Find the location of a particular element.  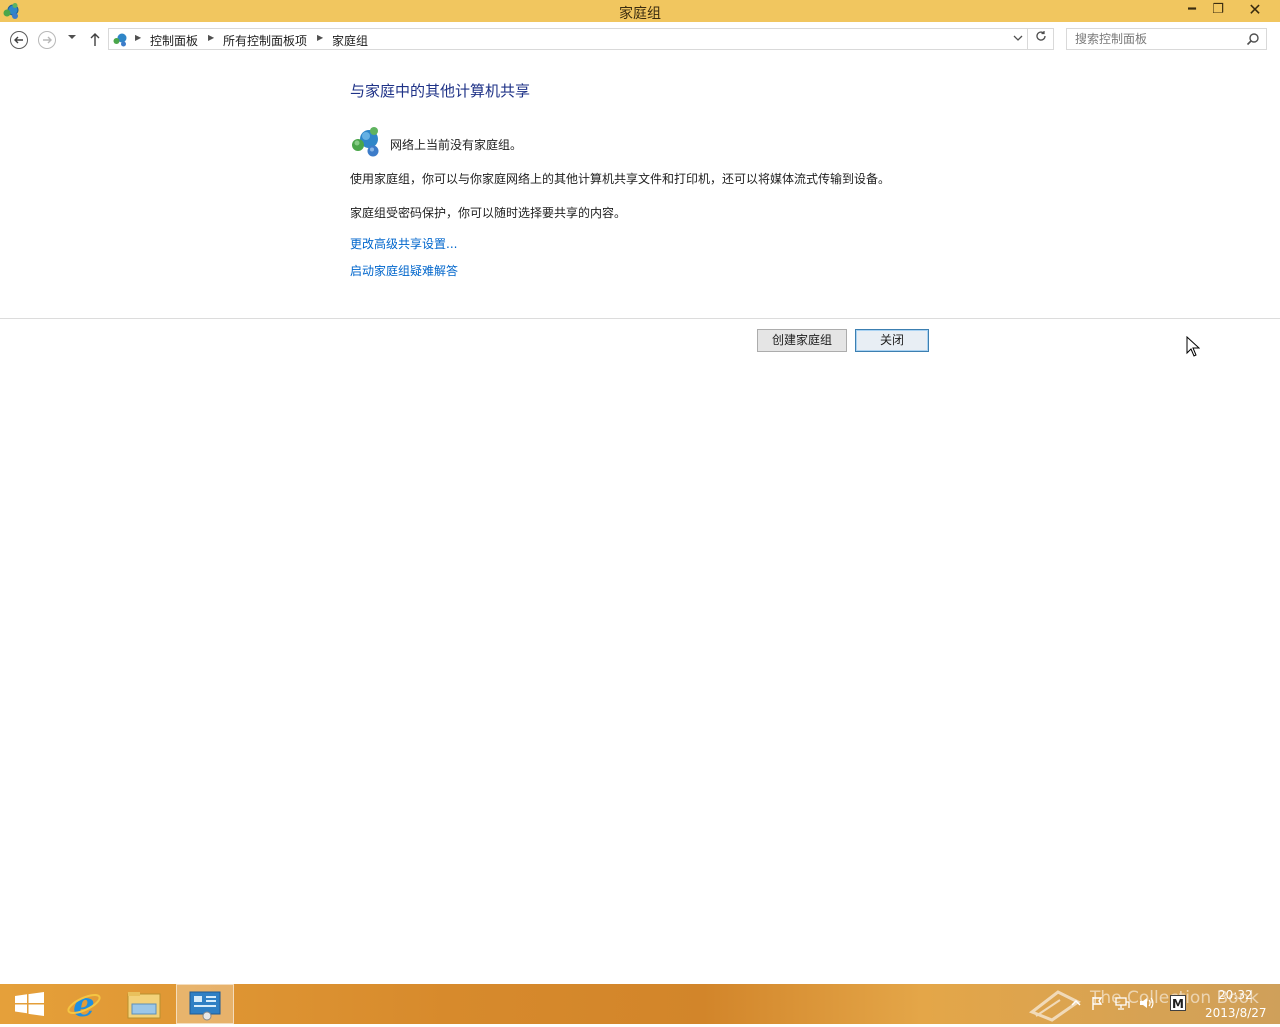

up-button is located at coordinates (95, 40).